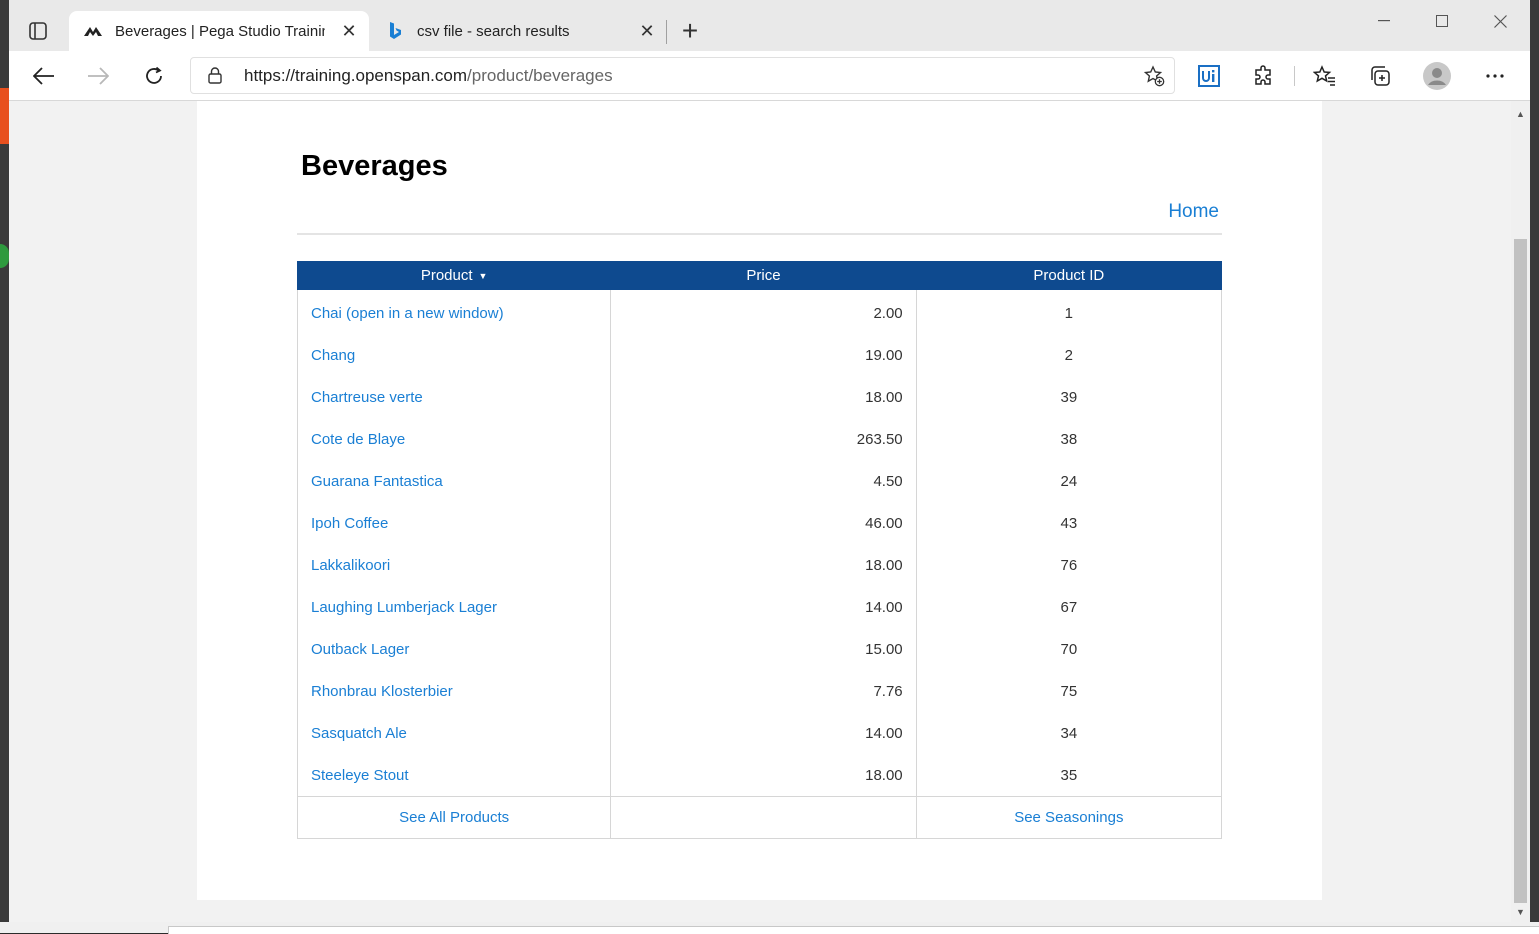 This screenshot has height=934, width=1539. Describe the element at coordinates (1294, 76) in the screenshot. I see `toolbar-divider` at that location.